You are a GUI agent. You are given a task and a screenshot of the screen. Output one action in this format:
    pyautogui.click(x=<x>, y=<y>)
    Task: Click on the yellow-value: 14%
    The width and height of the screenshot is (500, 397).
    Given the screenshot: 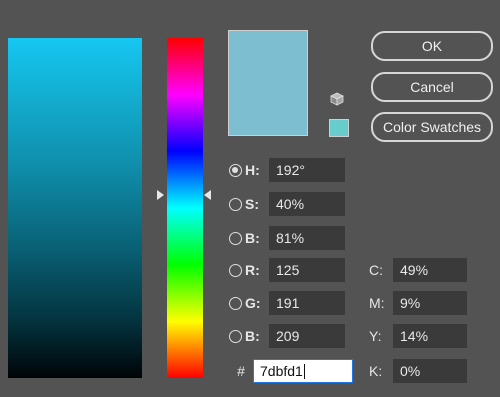 What is the action you would take?
    pyautogui.click(x=414, y=336)
    